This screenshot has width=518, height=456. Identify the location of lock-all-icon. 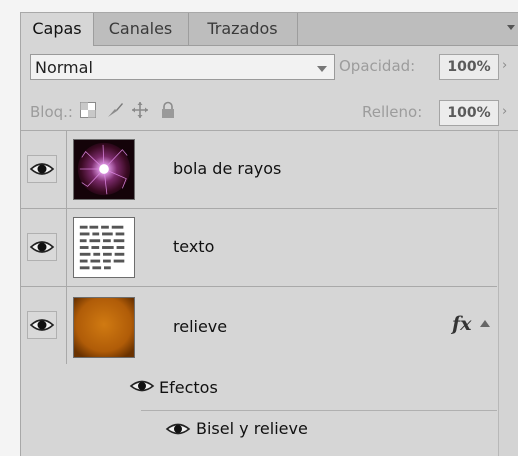
(168, 110).